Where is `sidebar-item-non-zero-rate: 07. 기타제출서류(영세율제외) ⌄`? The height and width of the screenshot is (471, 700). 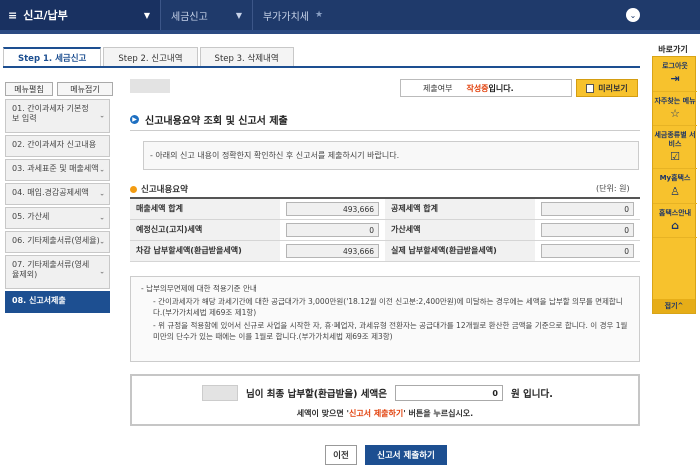
sidebar-item-non-zero-rate: 07. 기타제출서류(영세율제외) ⌄ is located at coordinates (57, 272).